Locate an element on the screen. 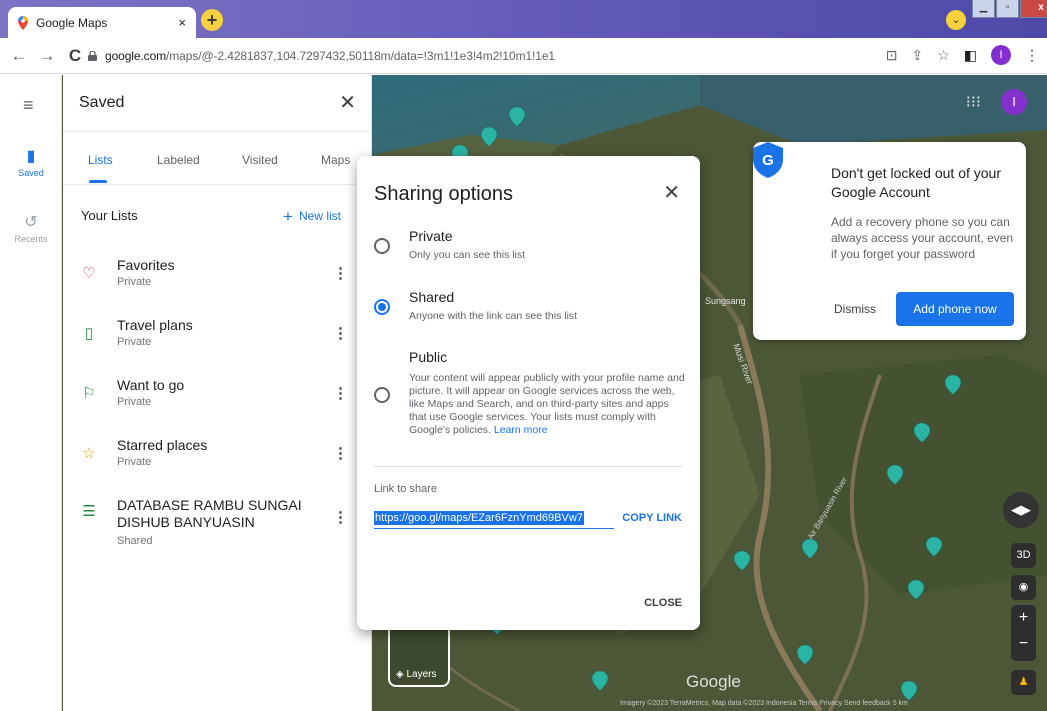  new-list-button: + New list is located at coordinates (312, 217).